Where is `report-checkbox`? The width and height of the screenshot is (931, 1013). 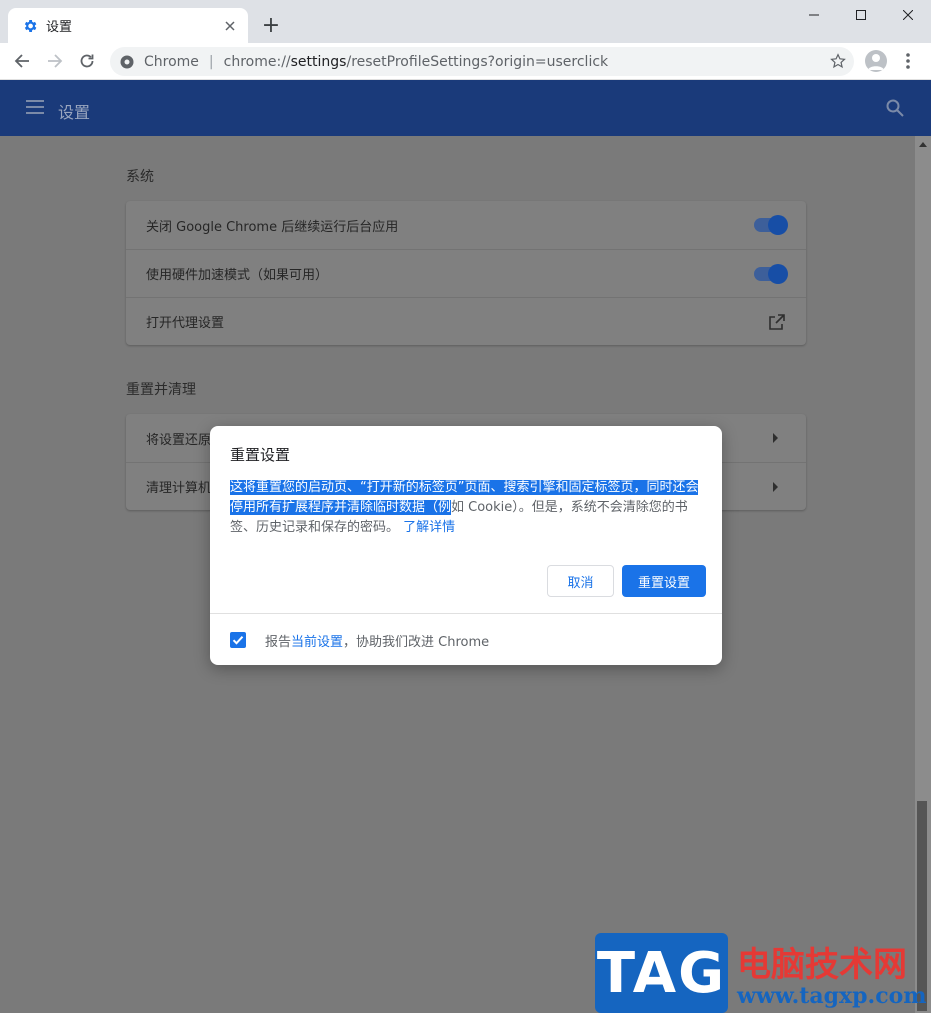 report-checkbox is located at coordinates (238, 640).